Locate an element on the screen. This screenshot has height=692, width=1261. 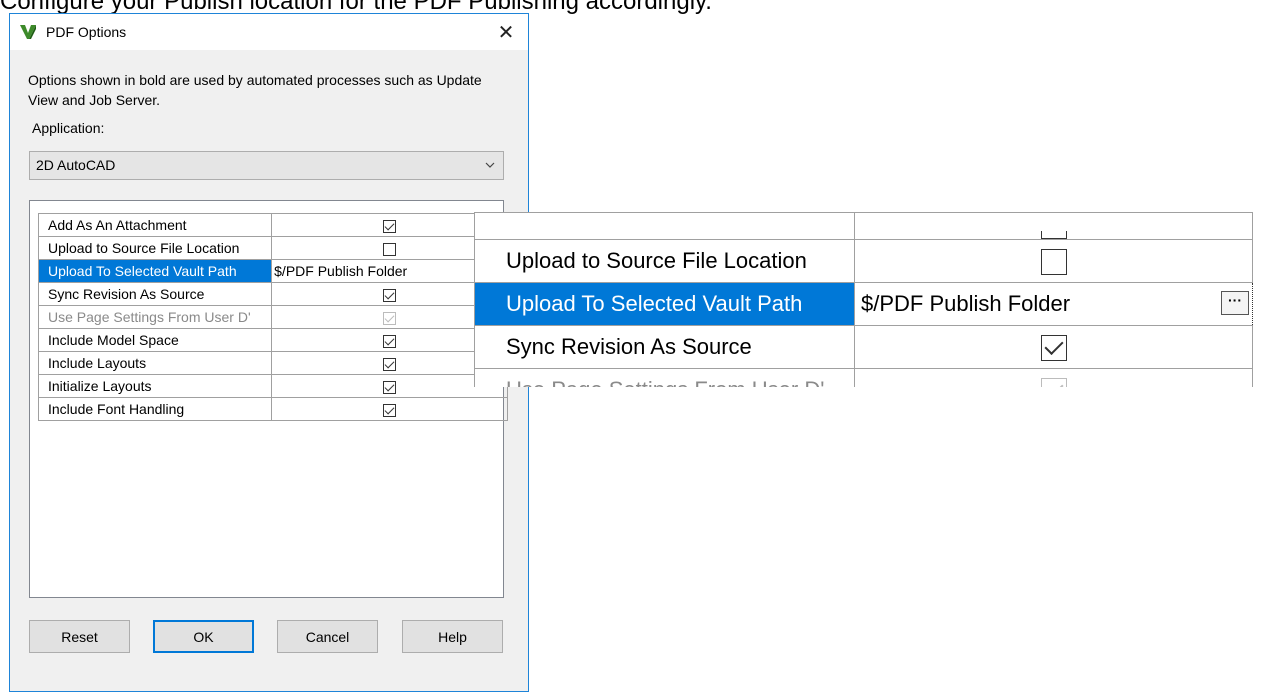
application-label: Application: is located at coordinates (68, 128).